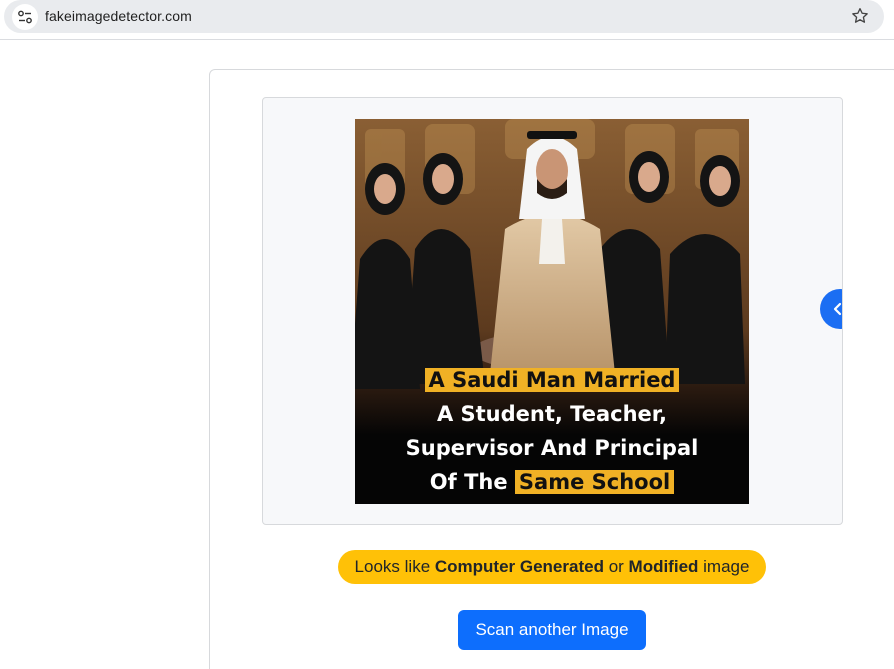 The image size is (894, 669). I want to click on browser-toolbar: fakeimagedetector.com, so click(447, 20).